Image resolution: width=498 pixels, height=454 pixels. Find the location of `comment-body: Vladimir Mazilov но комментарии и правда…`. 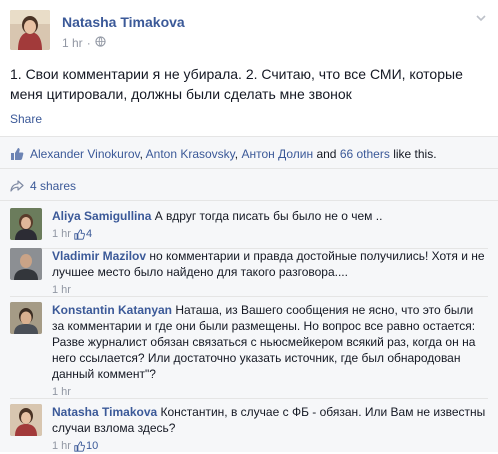

comment-body: Vladimir Mazilov но комментарии и правда… is located at coordinates (270, 273).